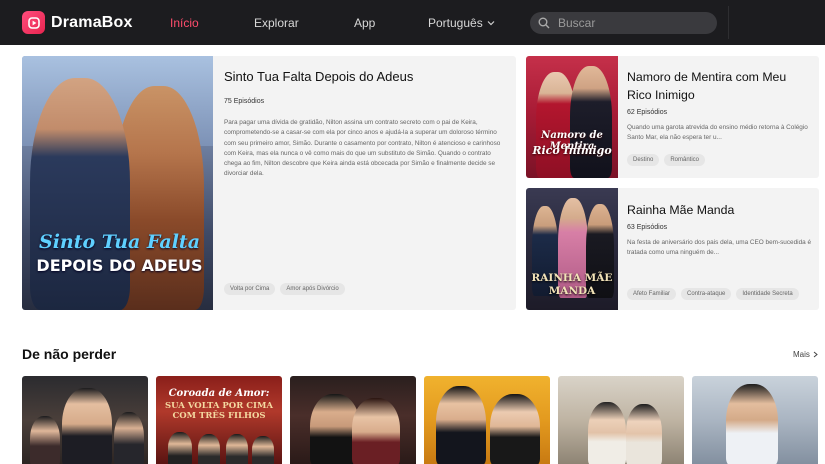  Describe the element at coordinates (219, 393) in the screenshot. I see `poster-title-line1: Coroada de Amor:` at that location.